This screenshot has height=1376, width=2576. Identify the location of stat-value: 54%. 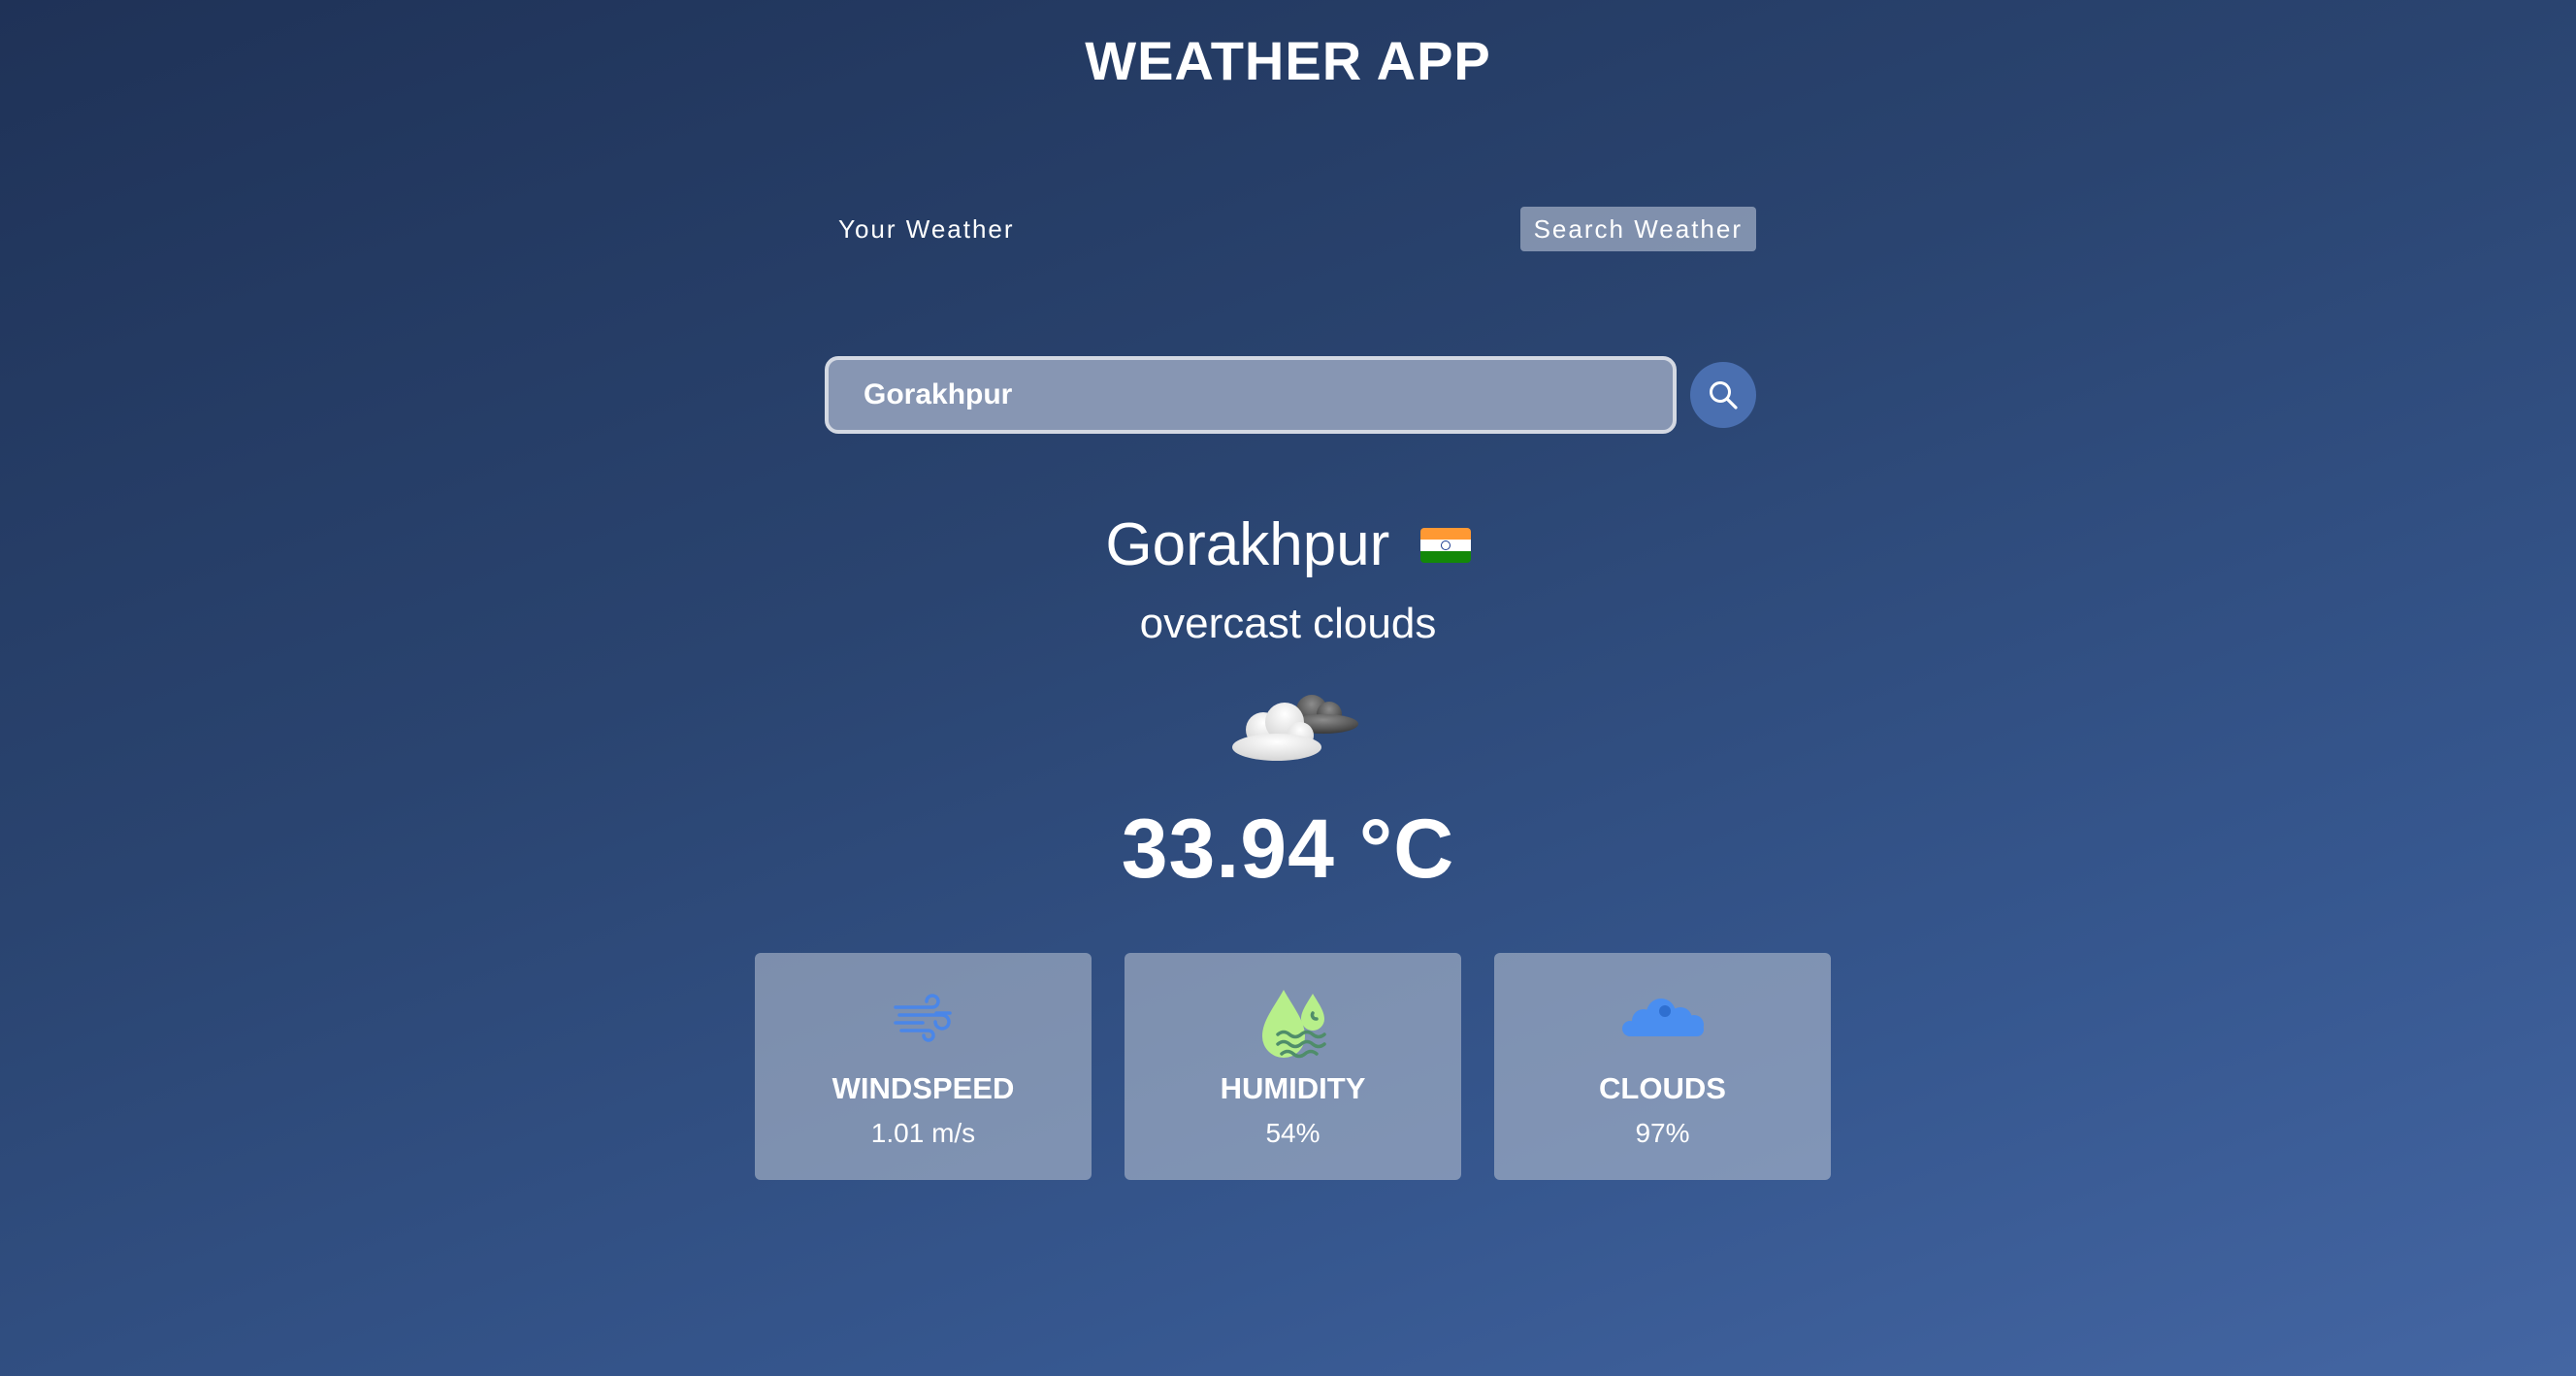
(1293, 1133).